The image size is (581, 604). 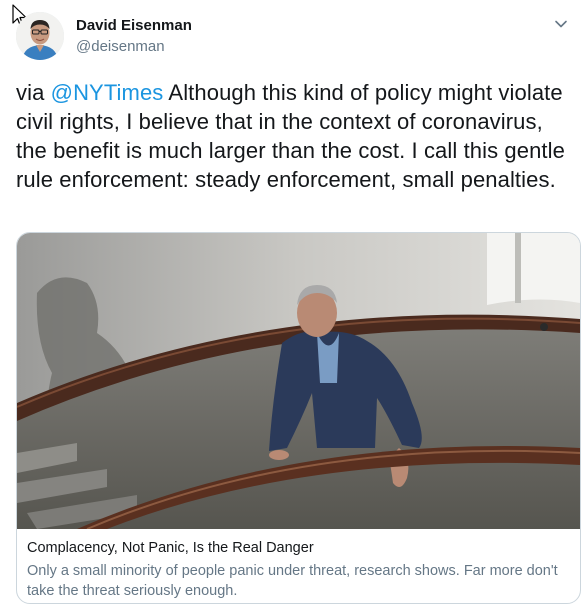 What do you see at coordinates (561, 24) in the screenshot?
I see `chevron-down-icon` at bounding box center [561, 24].